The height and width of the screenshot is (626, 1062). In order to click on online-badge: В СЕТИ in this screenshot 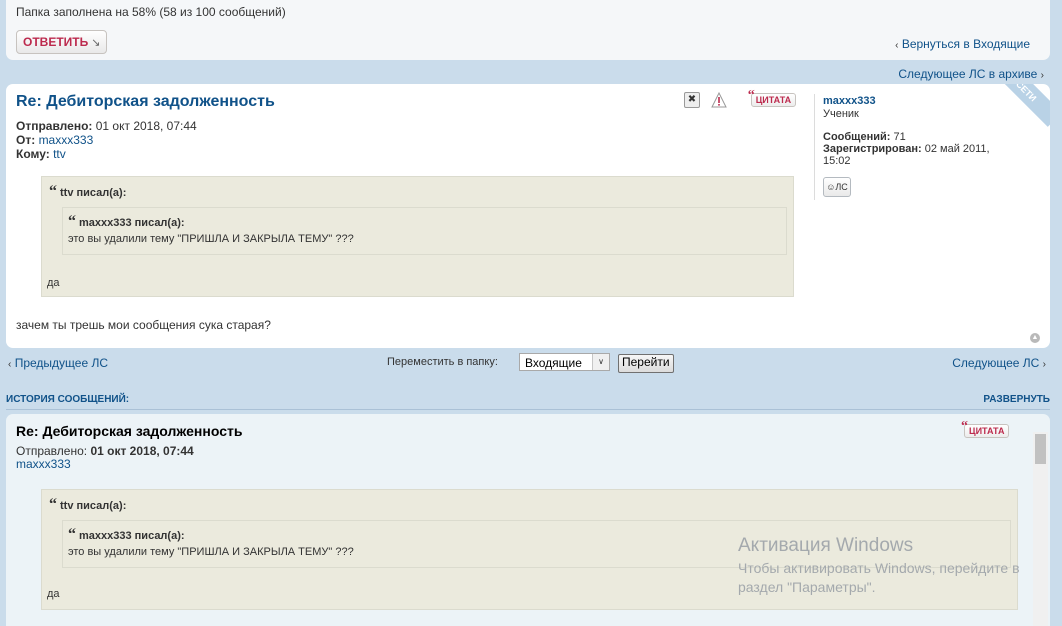, I will do `click(1017, 105)`.